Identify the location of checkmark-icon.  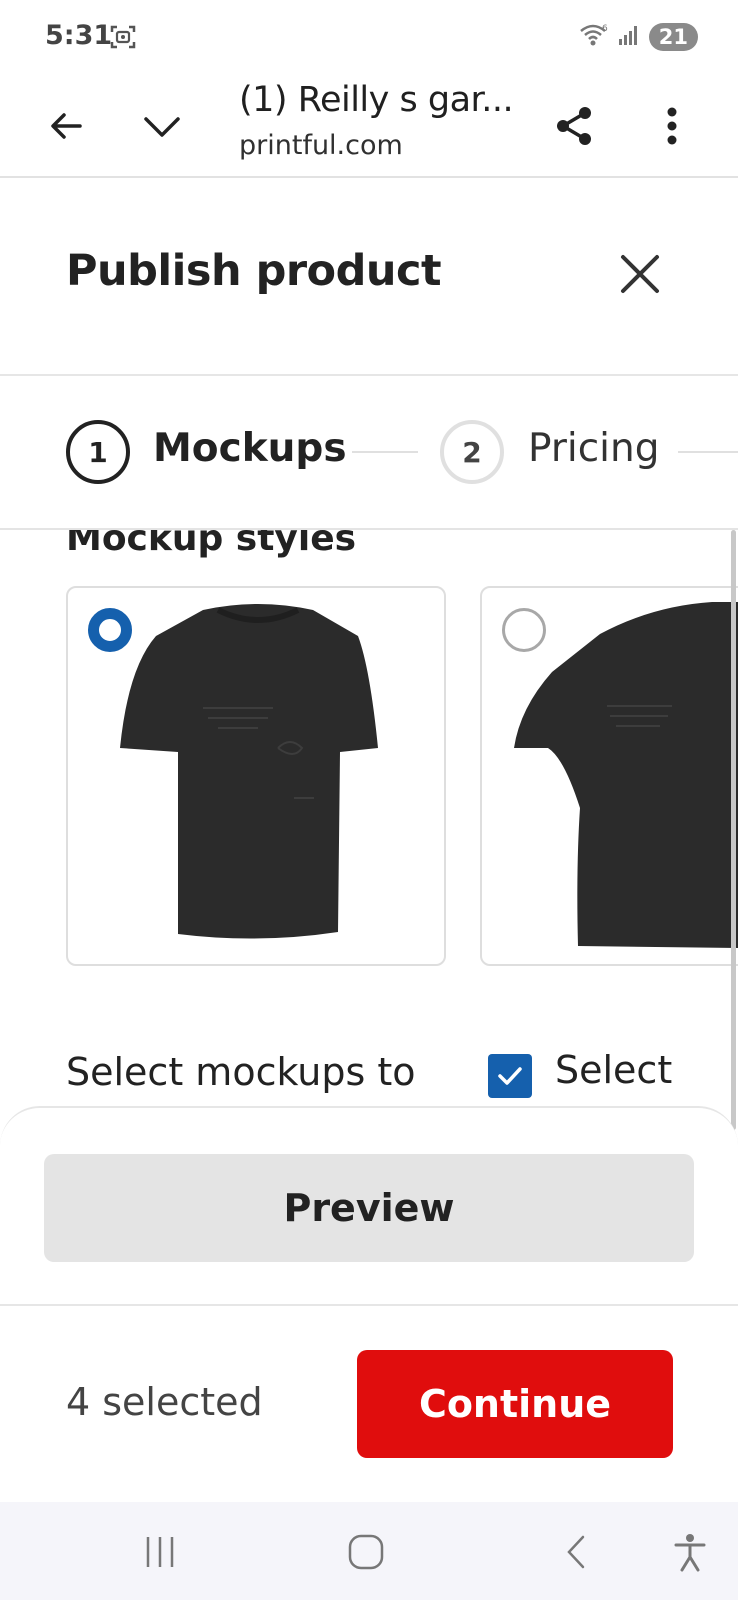
(510, 1076).